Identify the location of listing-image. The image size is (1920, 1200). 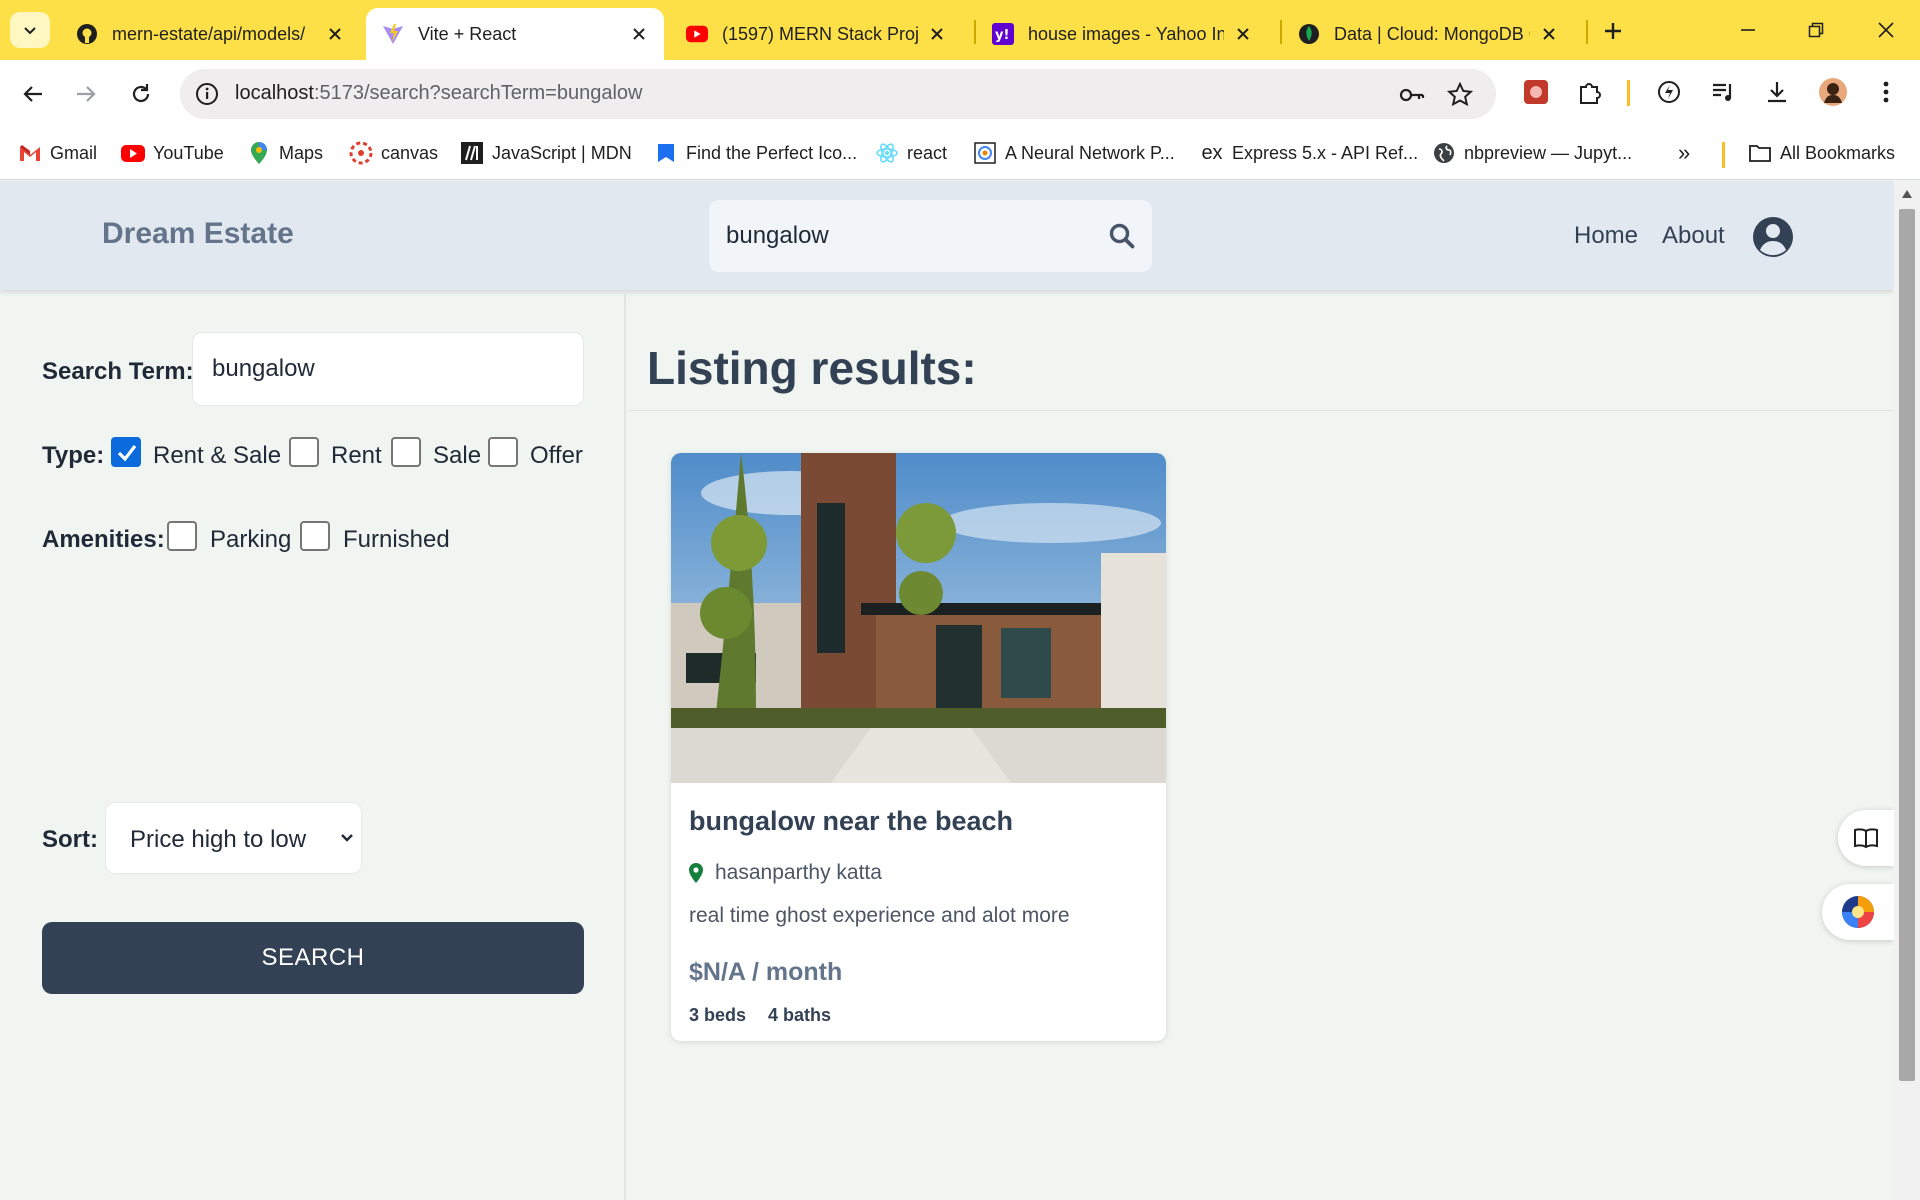
(918, 618).